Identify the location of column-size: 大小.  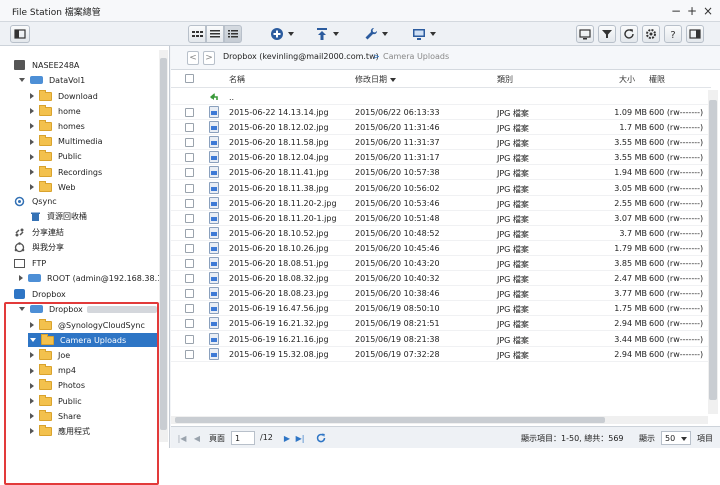
(627, 79).